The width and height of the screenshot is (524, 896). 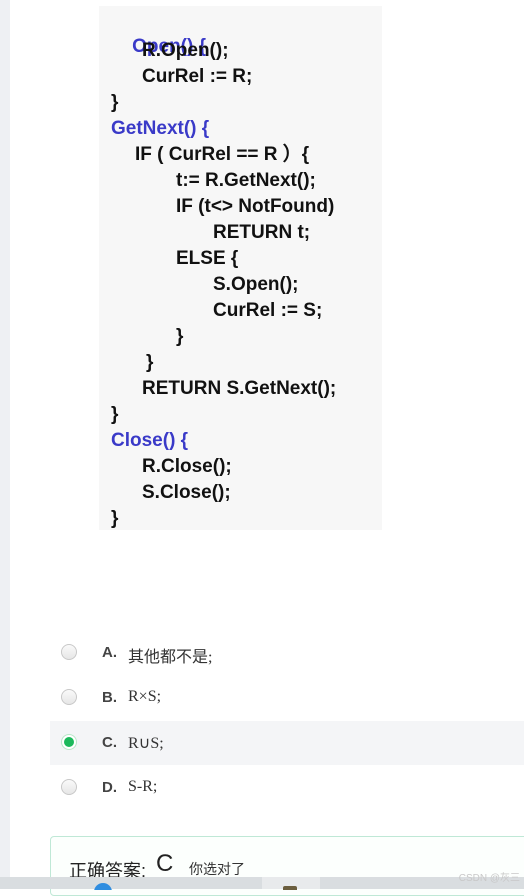 What do you see at coordinates (69, 742) in the screenshot?
I see `radio-button-selected` at bounding box center [69, 742].